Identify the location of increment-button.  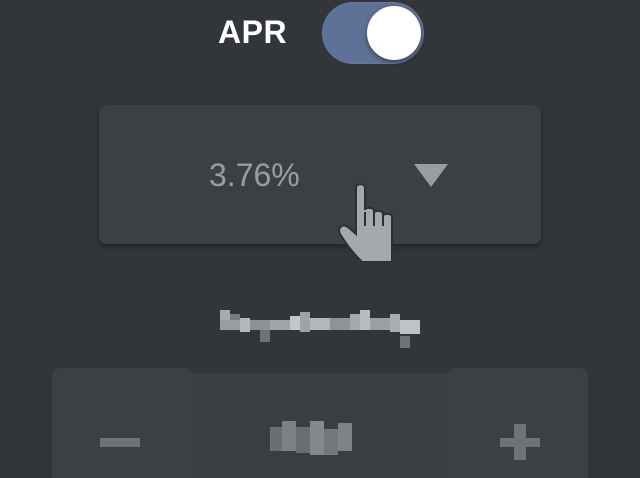
(518, 423).